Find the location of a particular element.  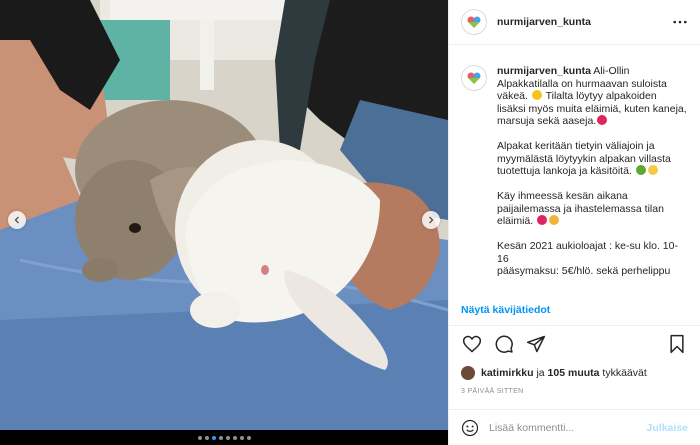

chevron-left-icon is located at coordinates (16, 220).